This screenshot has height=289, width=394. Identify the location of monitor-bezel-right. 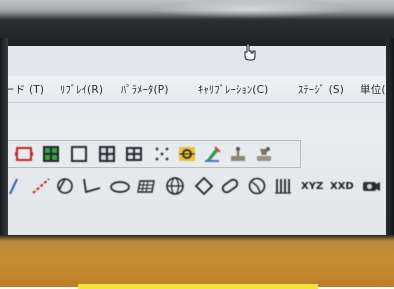
(390, 143).